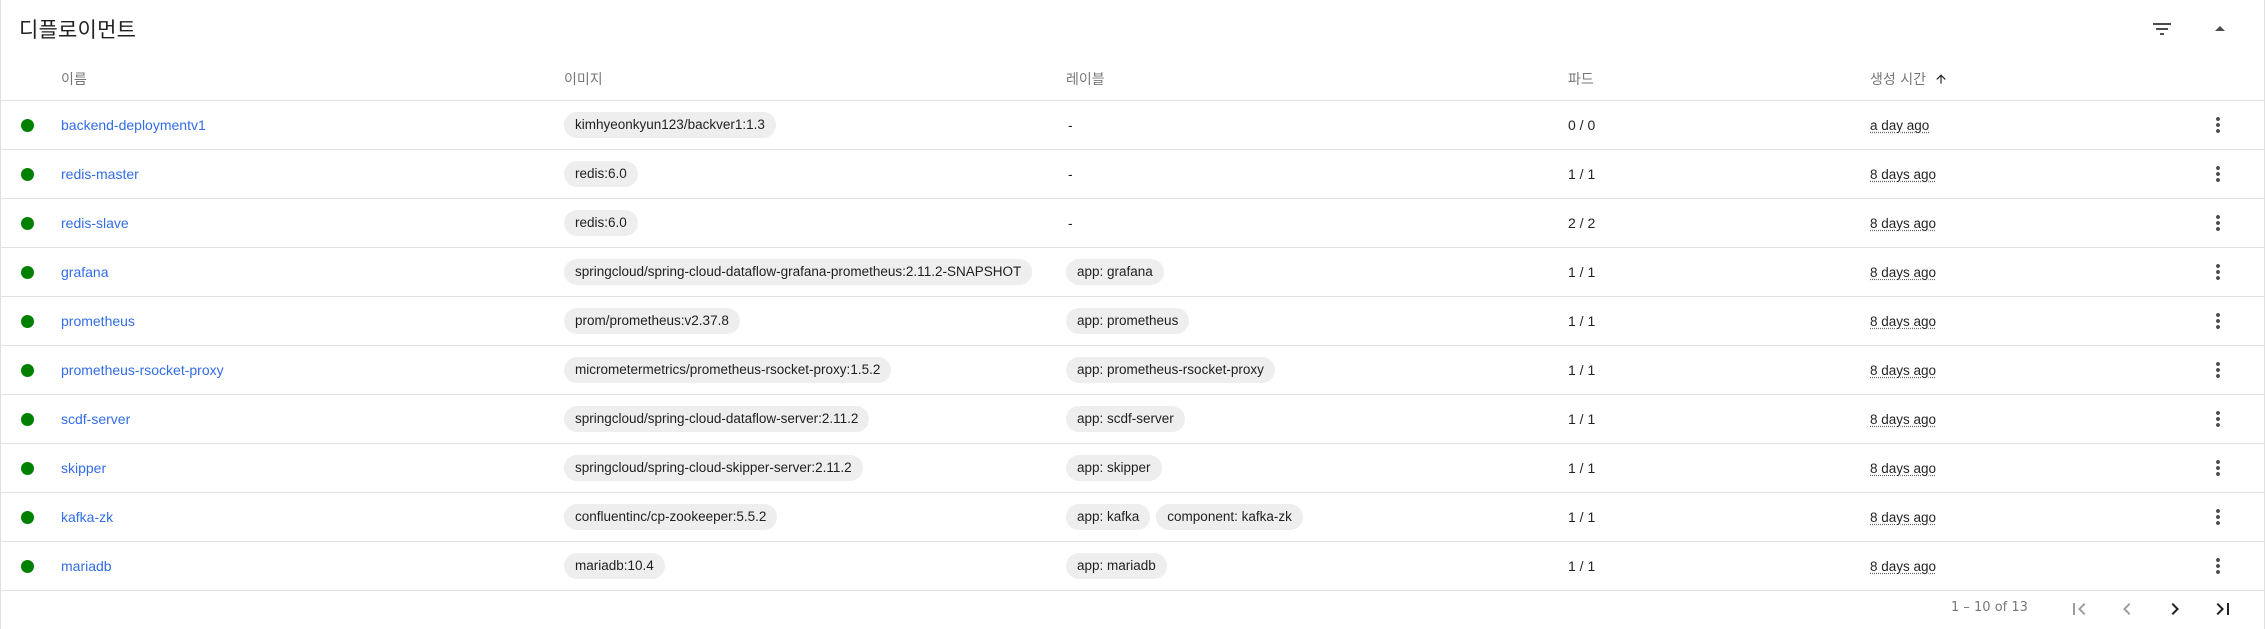  I want to click on name-cell: prometheus, so click(312, 321).